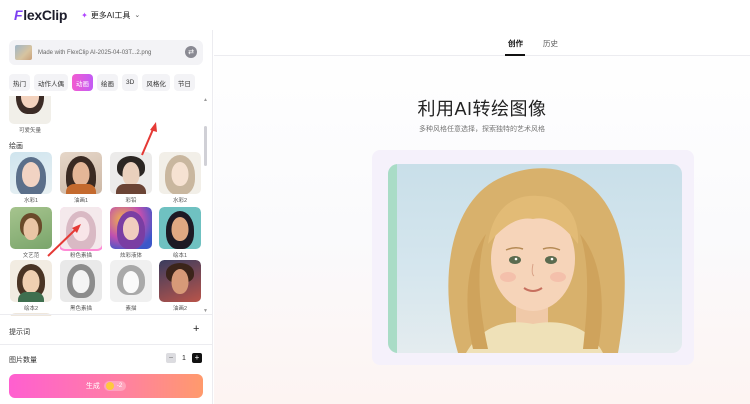 This screenshot has height=404, width=750. Describe the element at coordinates (16, 146) in the screenshot. I see `section-title-painting: 绘画` at that location.